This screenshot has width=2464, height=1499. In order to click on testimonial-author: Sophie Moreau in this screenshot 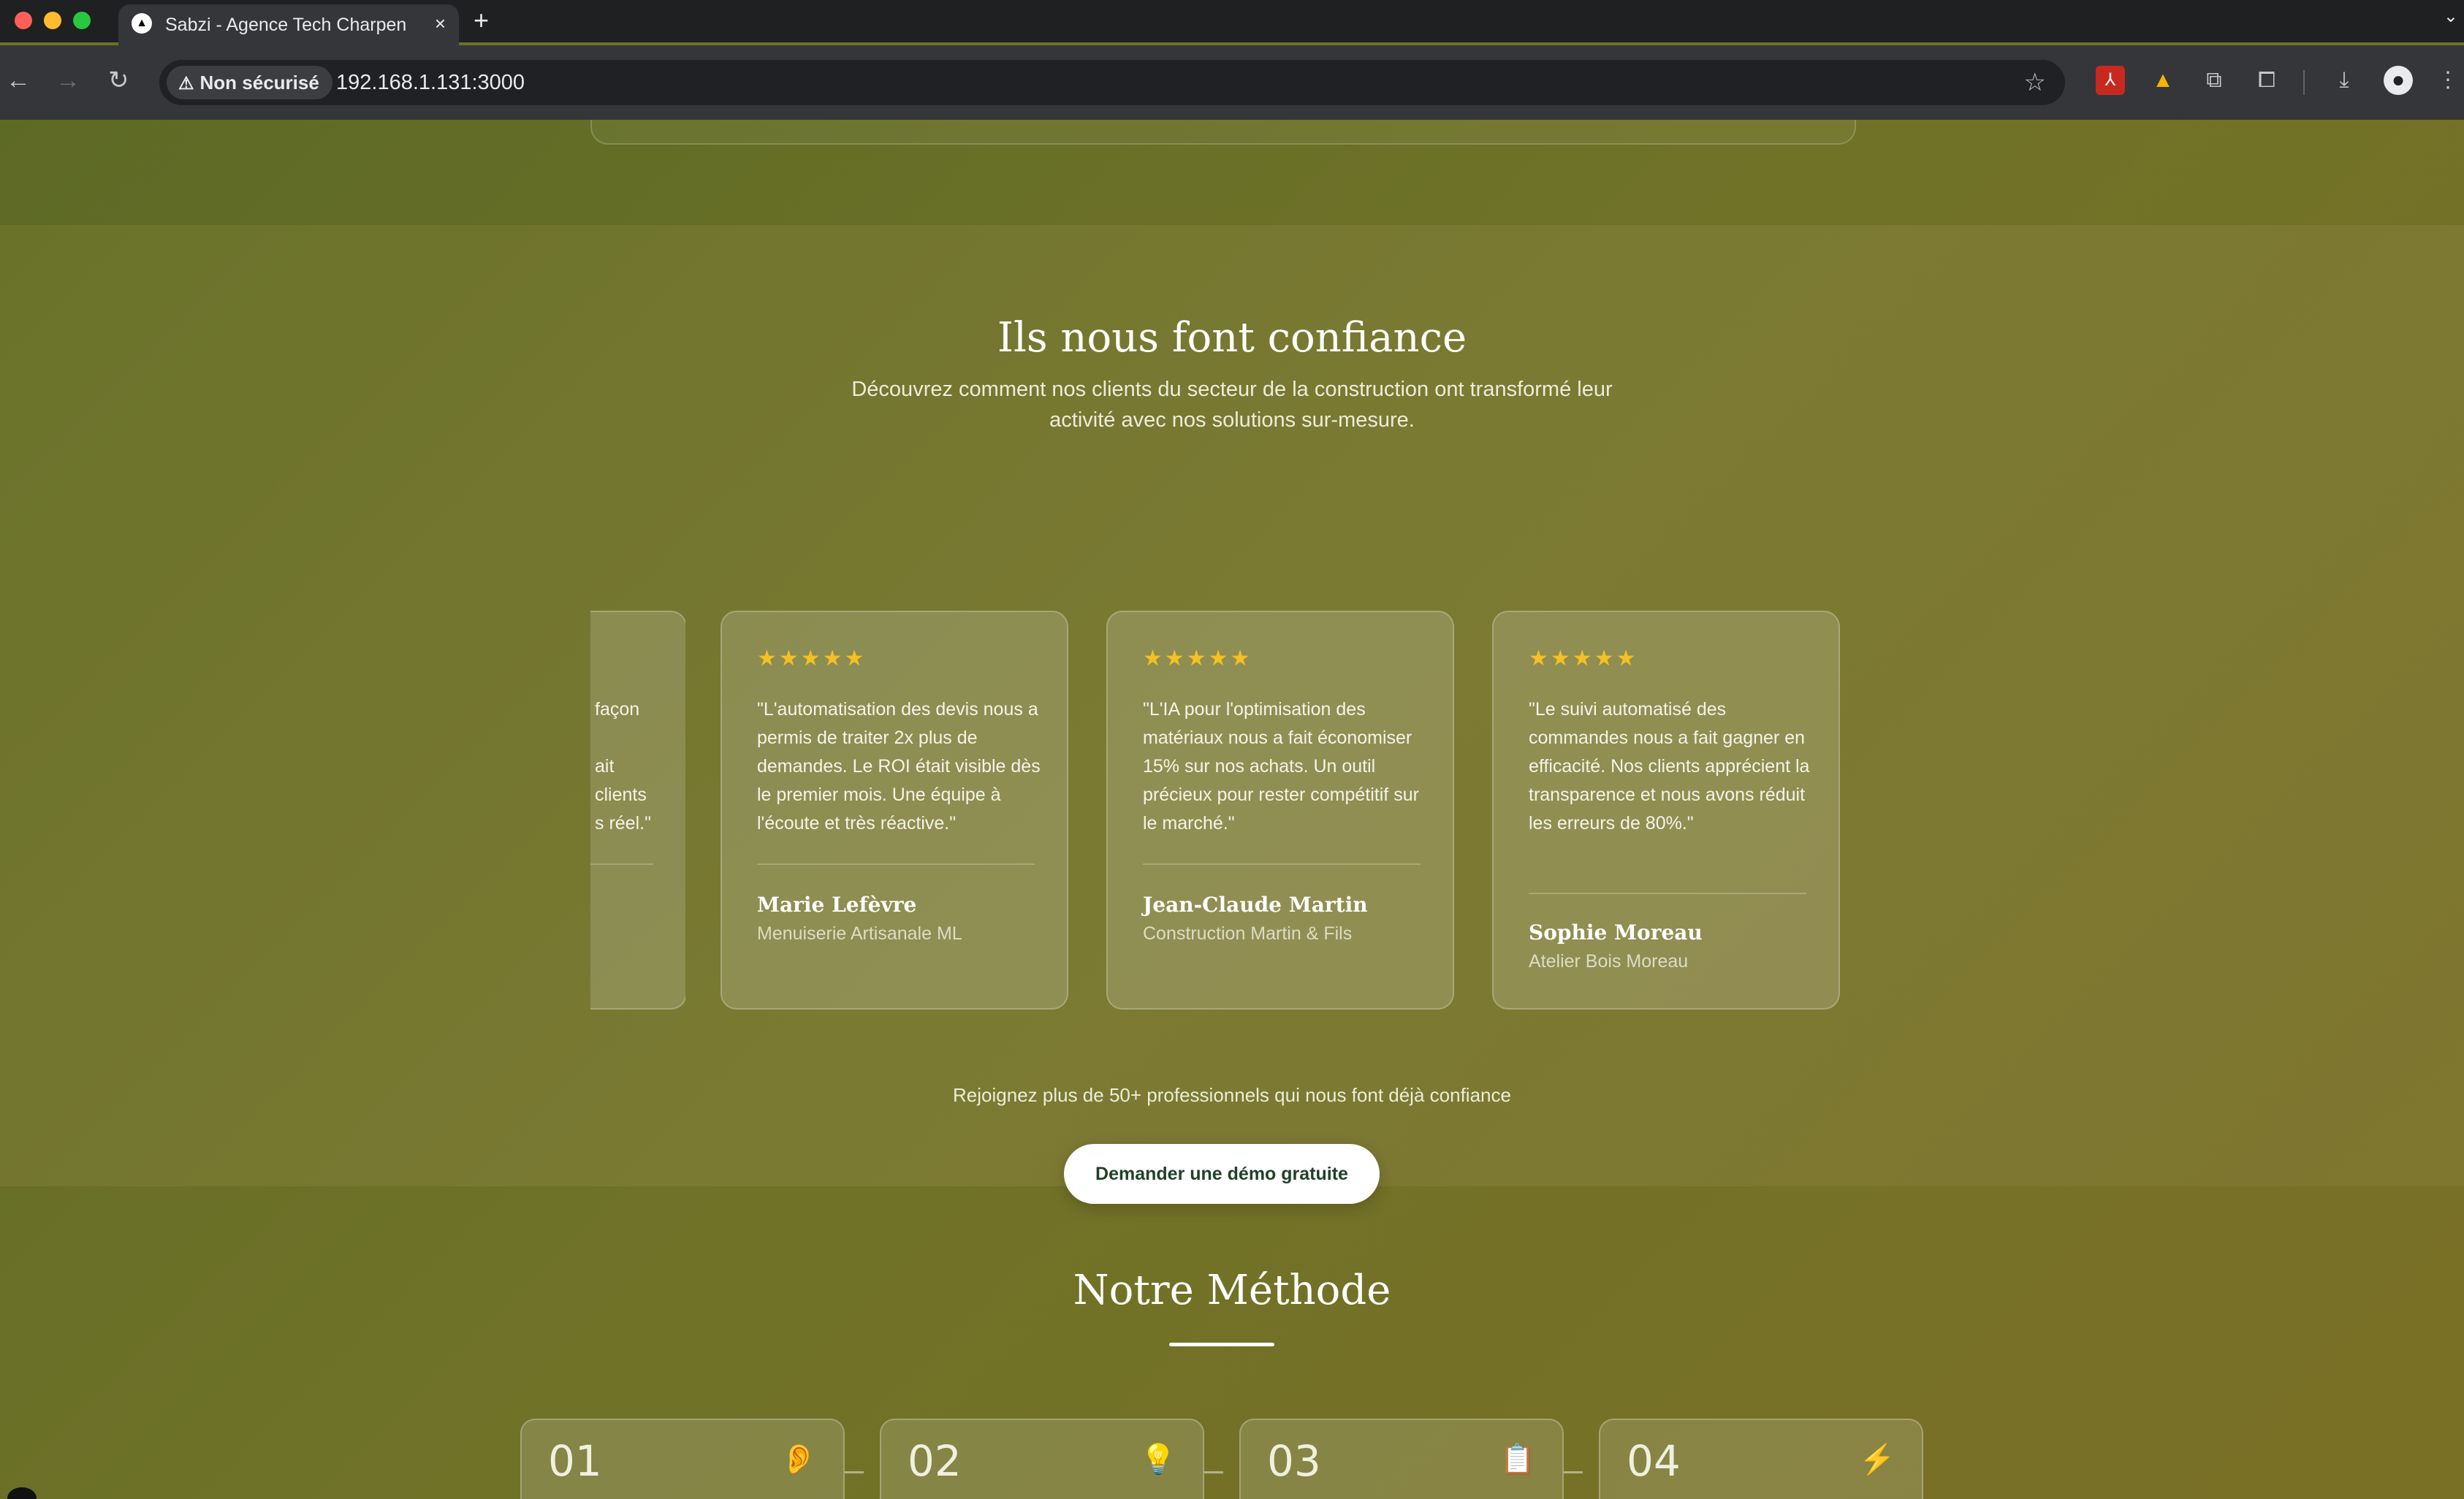, I will do `click(1616, 932)`.